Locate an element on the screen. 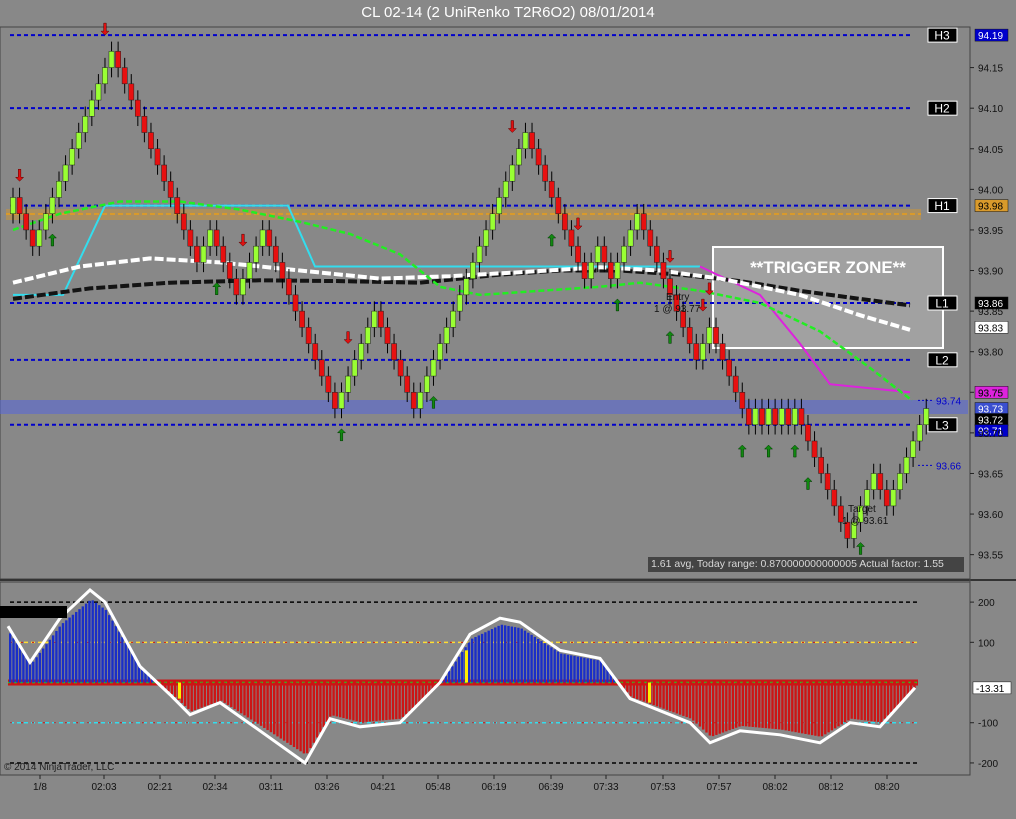 The height and width of the screenshot is (819, 1016). cci-current-value: -13.31 is located at coordinates (990, 689).